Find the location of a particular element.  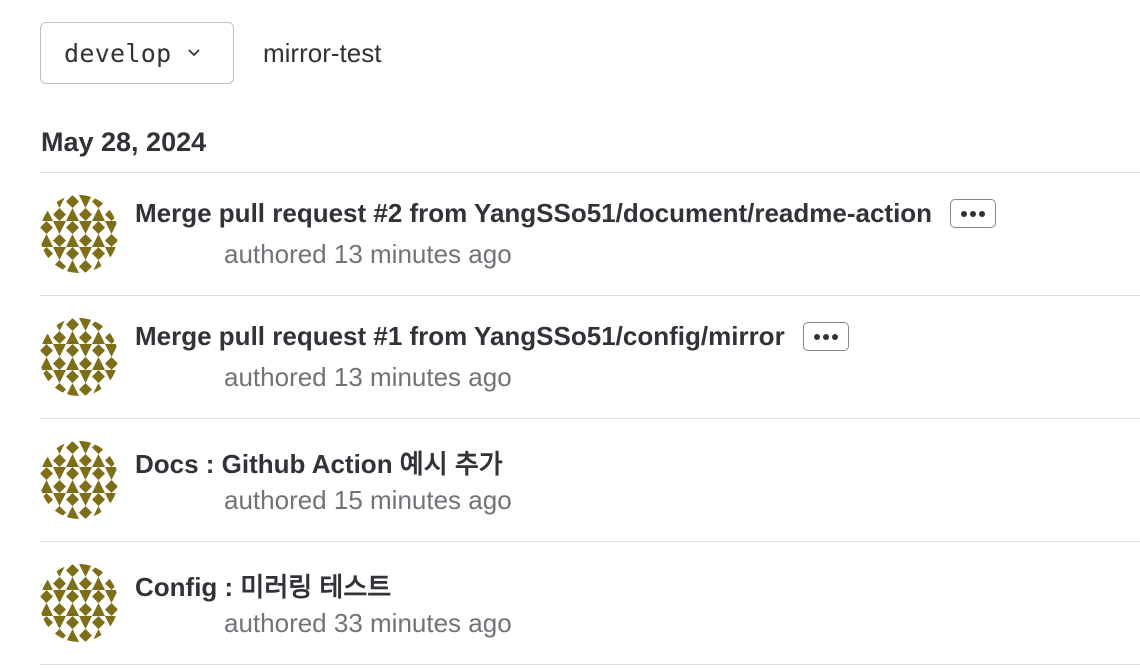

commit-title-link: Docs : Github Action 예시 추가 is located at coordinates (319, 462).